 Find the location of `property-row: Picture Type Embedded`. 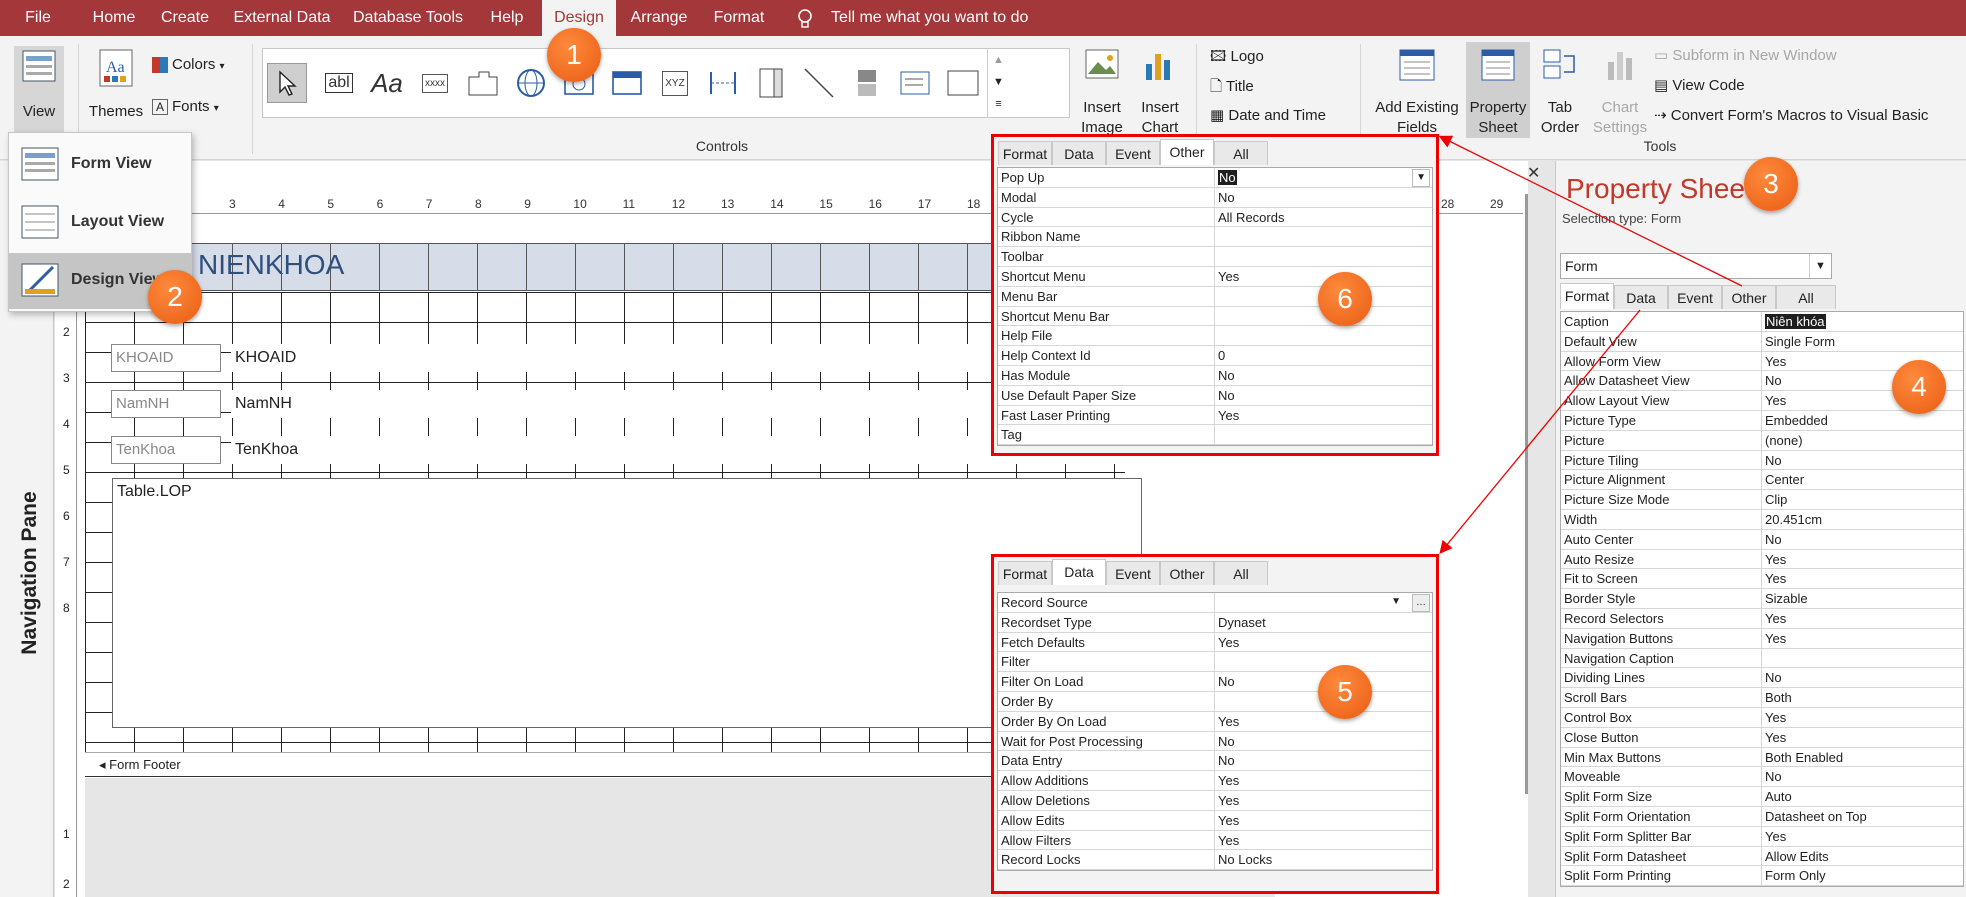

property-row: Picture Type Embedded is located at coordinates (1762, 420).